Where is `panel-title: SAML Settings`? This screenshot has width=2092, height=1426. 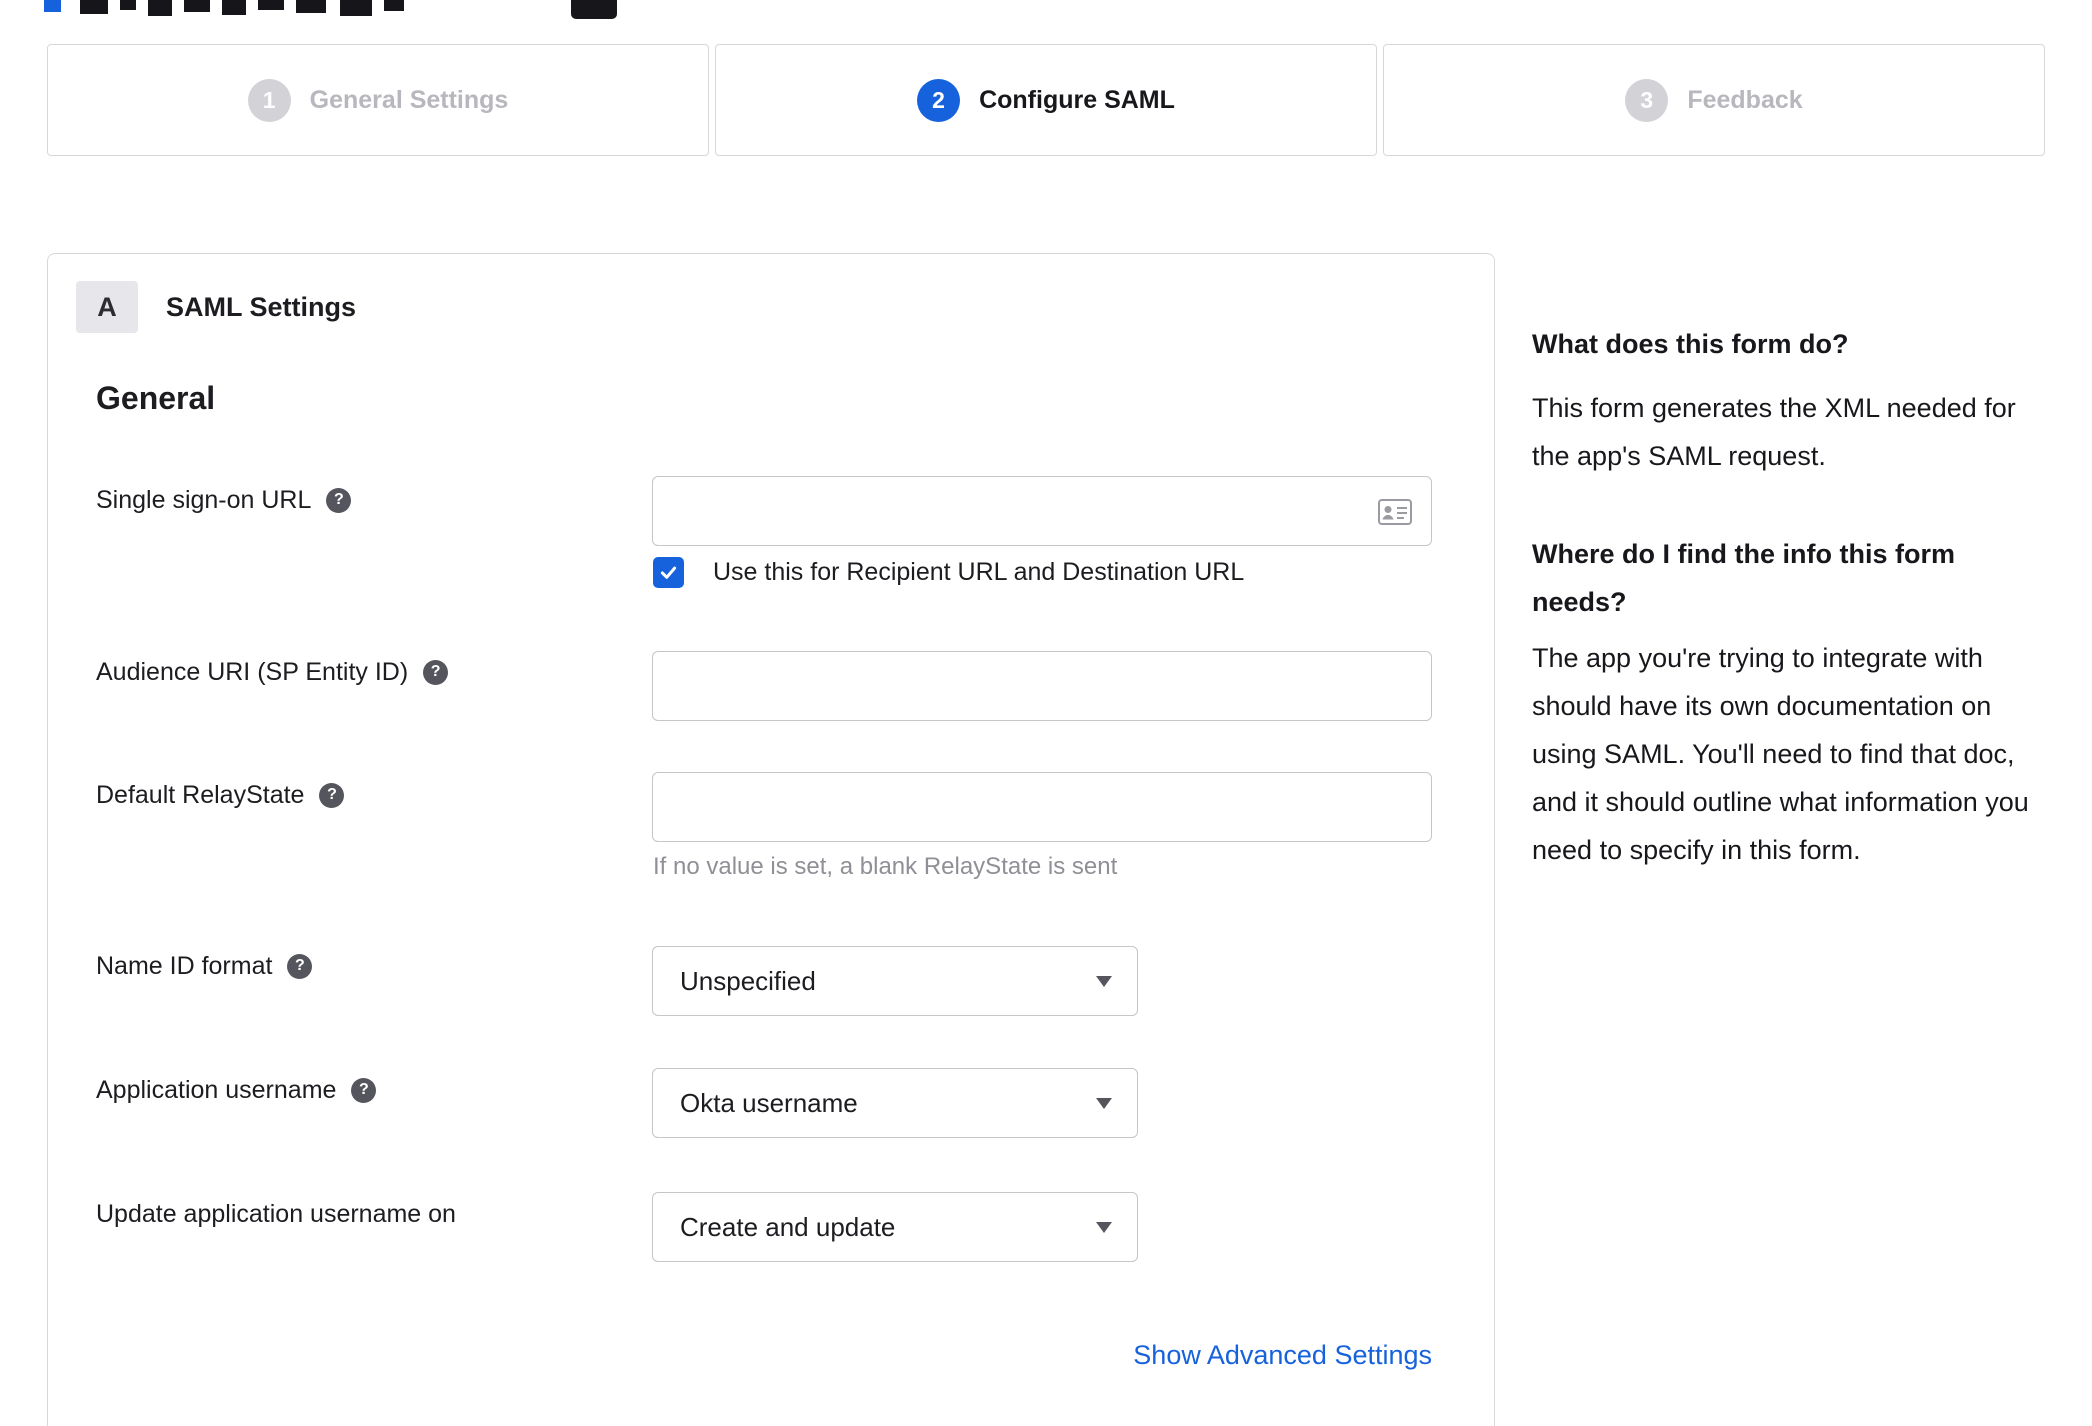
panel-title: SAML Settings is located at coordinates (261, 307).